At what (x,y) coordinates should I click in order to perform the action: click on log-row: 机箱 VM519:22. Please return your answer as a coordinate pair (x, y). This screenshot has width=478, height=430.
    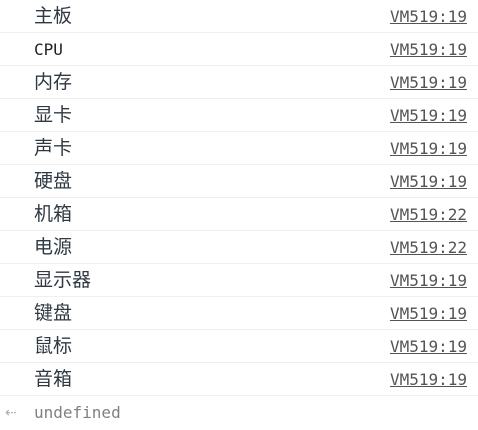
    Looking at the image, I should click on (239, 214).